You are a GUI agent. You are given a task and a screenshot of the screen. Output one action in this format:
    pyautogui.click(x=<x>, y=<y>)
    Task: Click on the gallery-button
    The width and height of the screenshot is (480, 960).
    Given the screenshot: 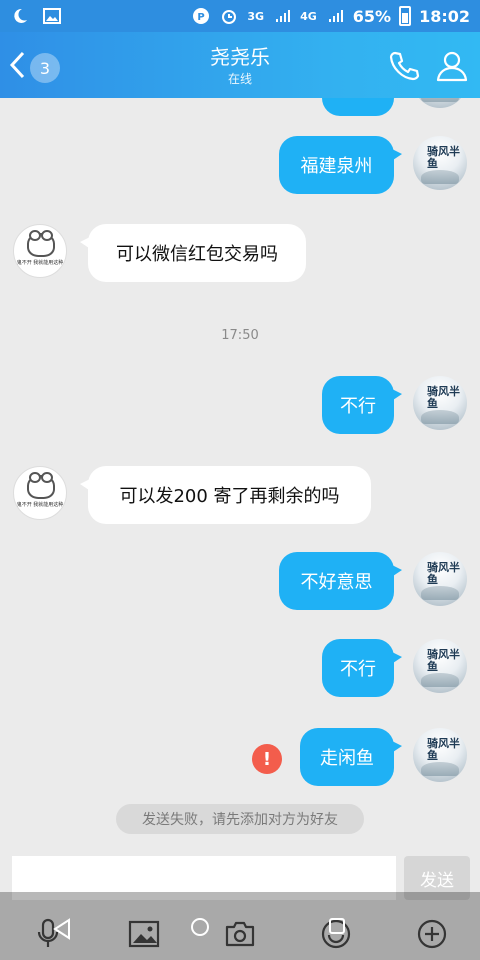 What is the action you would take?
    pyautogui.click(x=144, y=934)
    